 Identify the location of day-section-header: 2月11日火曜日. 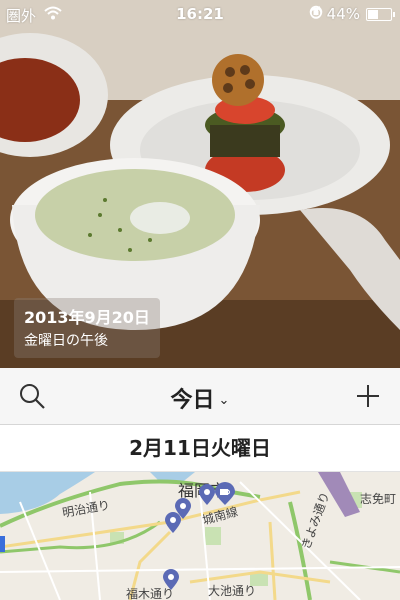
(200, 448).